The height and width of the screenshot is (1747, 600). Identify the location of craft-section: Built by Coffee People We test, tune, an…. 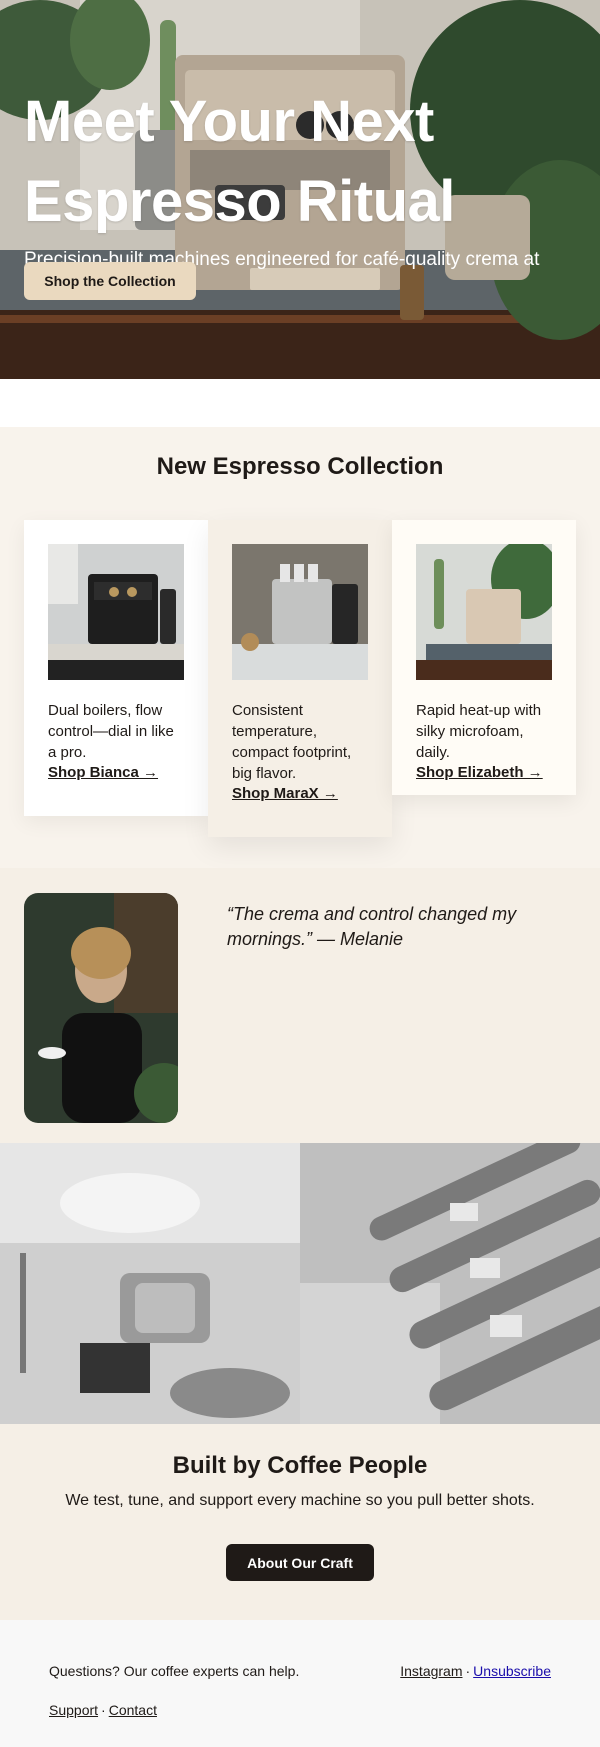
(300, 1522).